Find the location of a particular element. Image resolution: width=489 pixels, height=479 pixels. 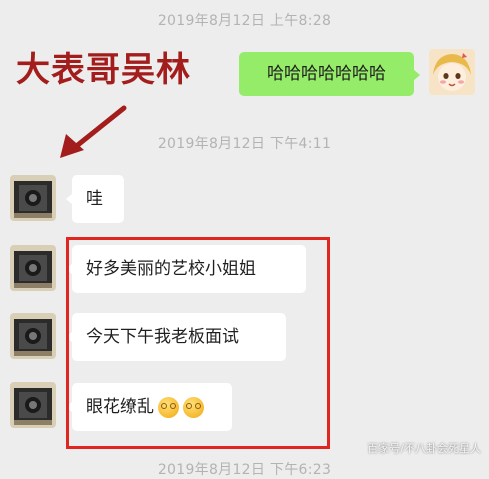

self-avatar is located at coordinates (452, 72).